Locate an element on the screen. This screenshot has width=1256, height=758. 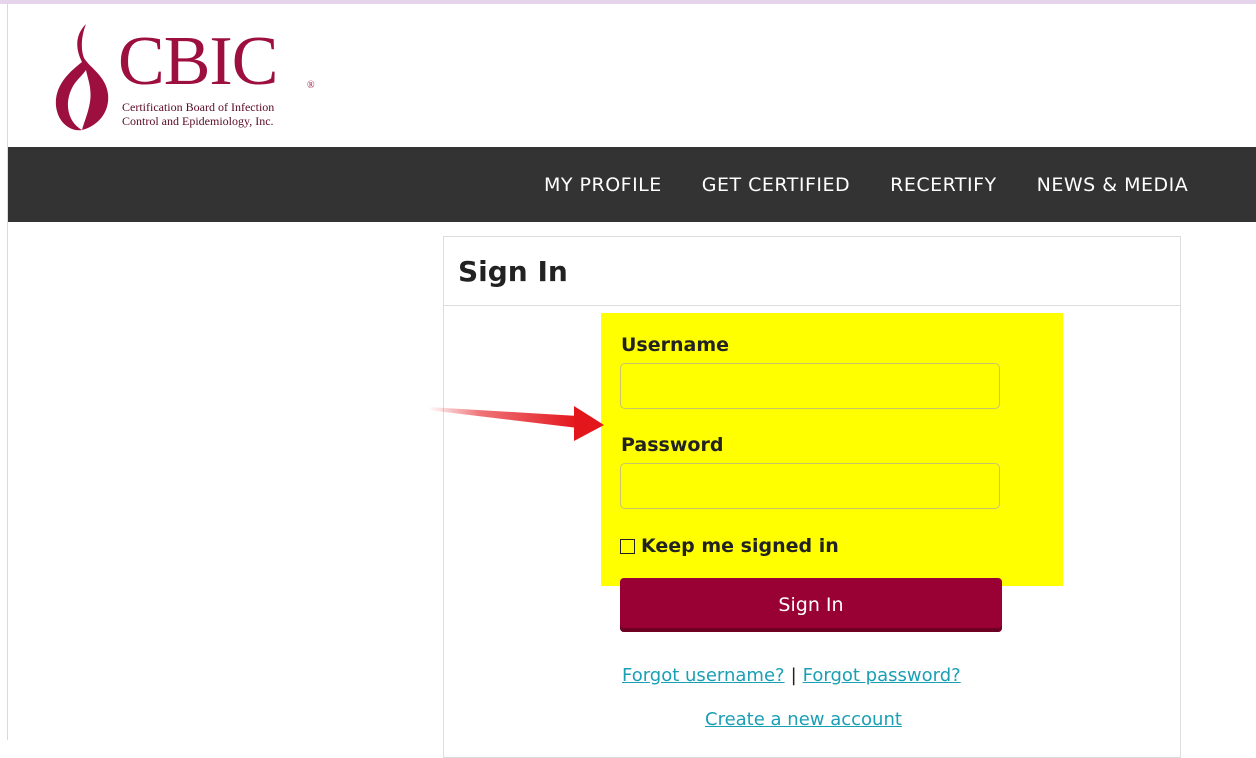
logo-wordmark: CBIC is located at coordinates (198, 61).